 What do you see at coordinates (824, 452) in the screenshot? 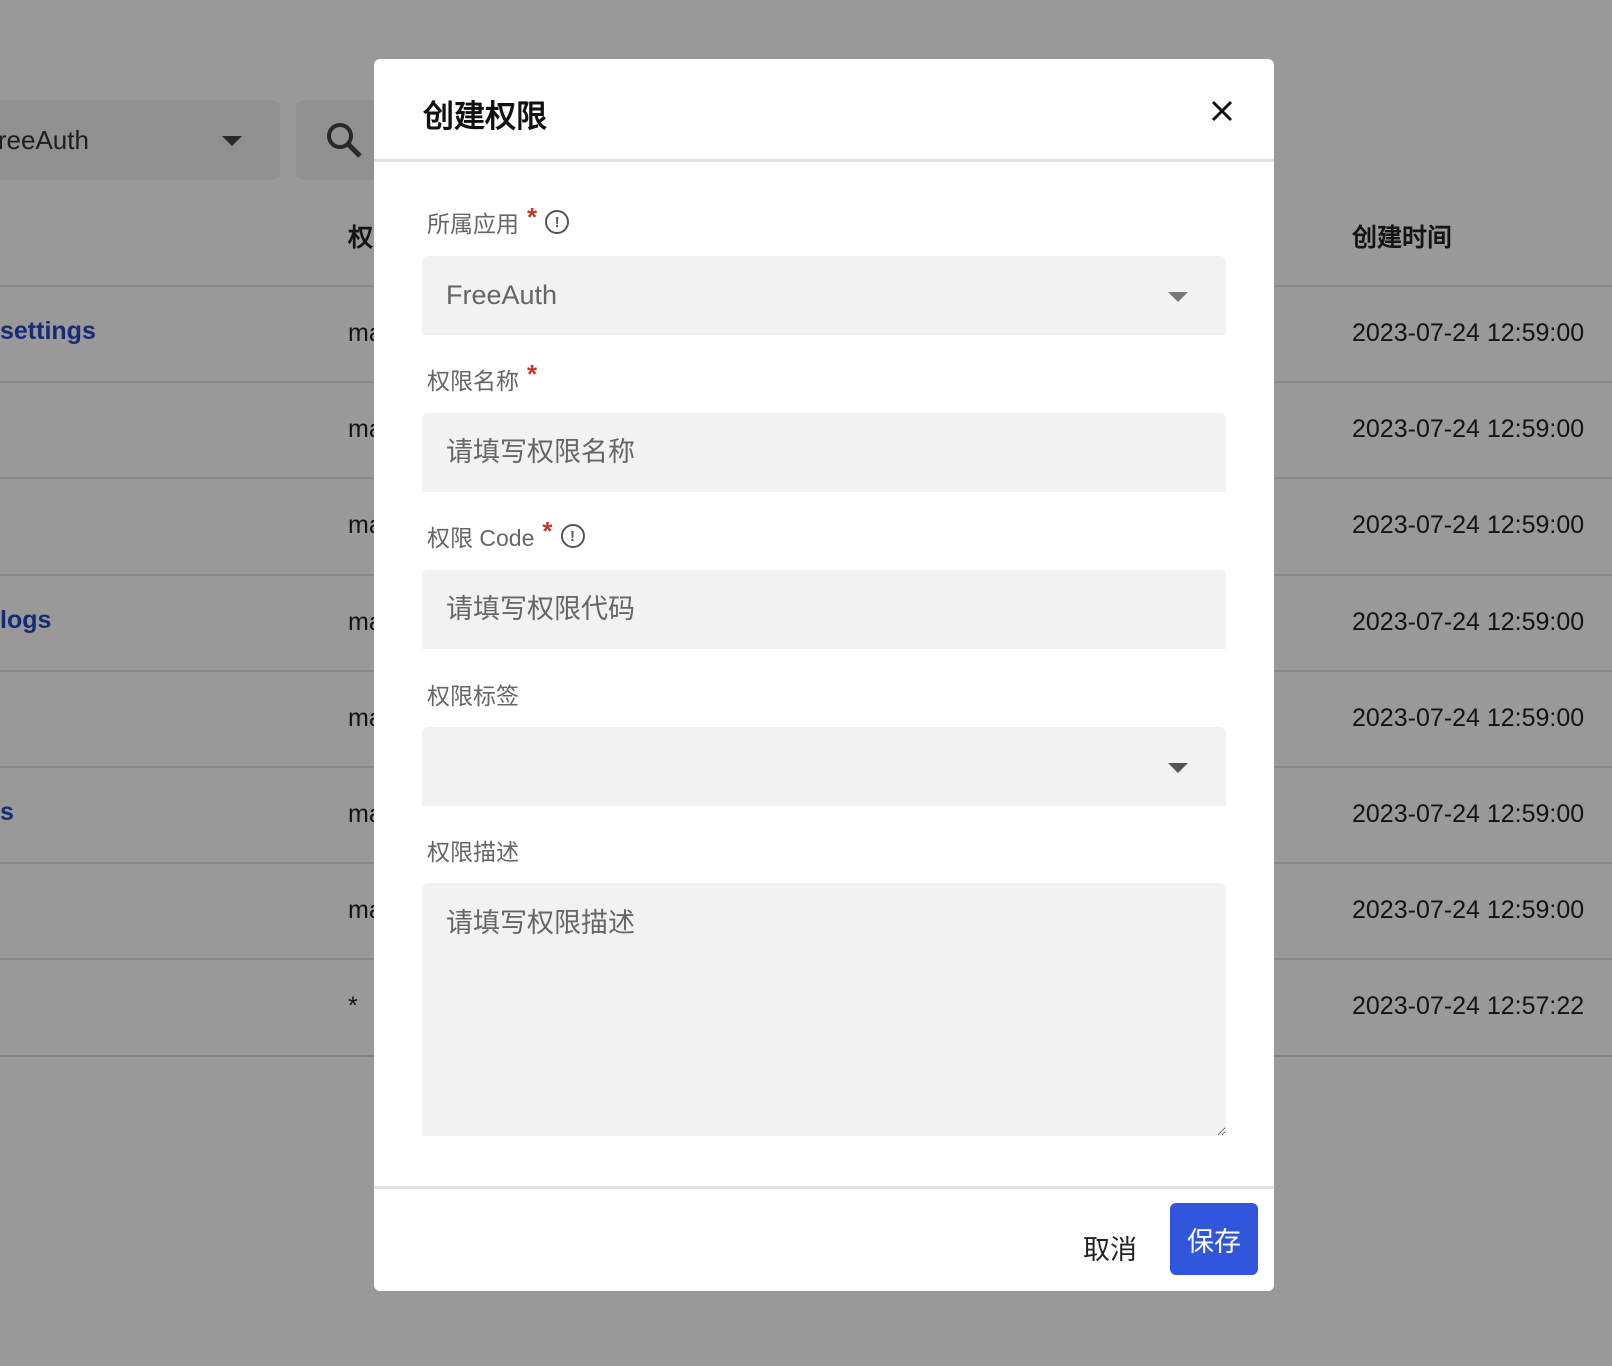
I see `permission-name-input` at bounding box center [824, 452].